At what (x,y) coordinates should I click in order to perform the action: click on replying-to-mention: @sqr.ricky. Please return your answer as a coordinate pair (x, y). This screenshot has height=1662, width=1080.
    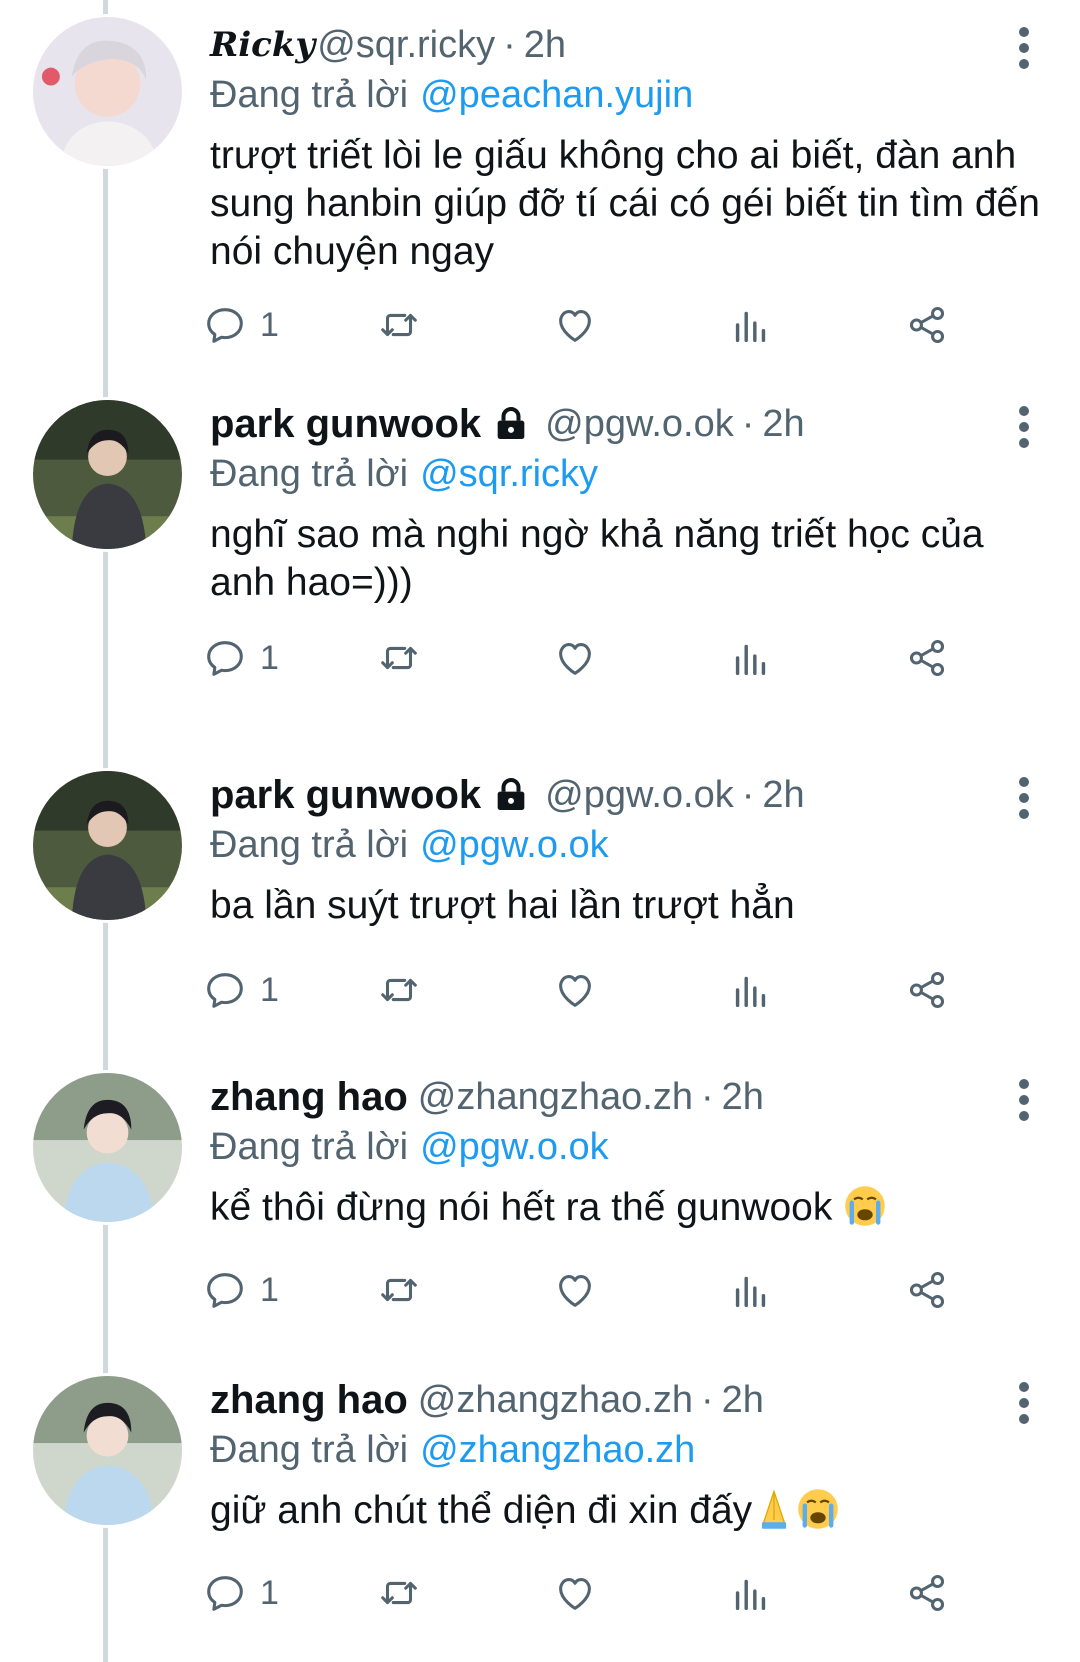
    Looking at the image, I should click on (509, 474).